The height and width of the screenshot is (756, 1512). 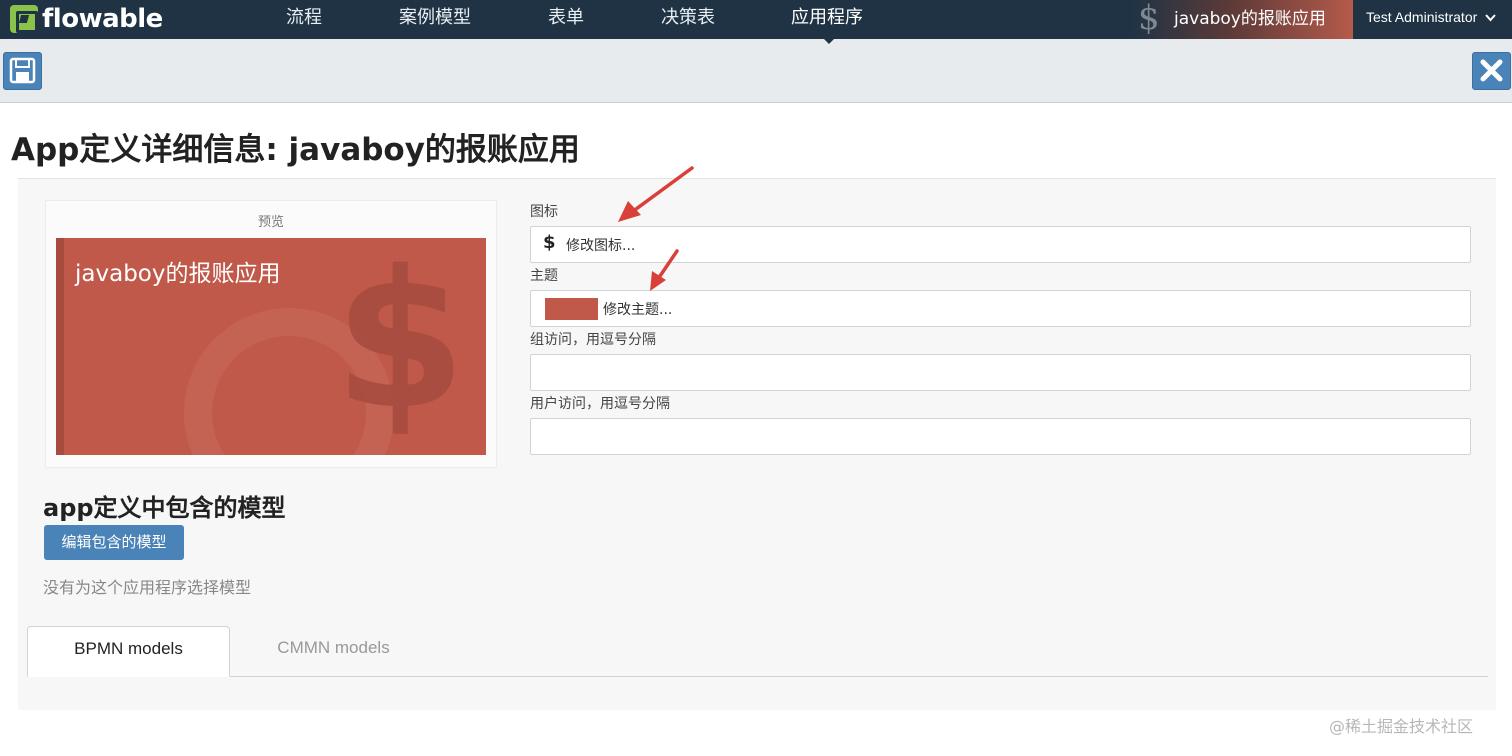 What do you see at coordinates (178, 274) in the screenshot?
I see `preview-card-title: javaboy的报账应用` at bounding box center [178, 274].